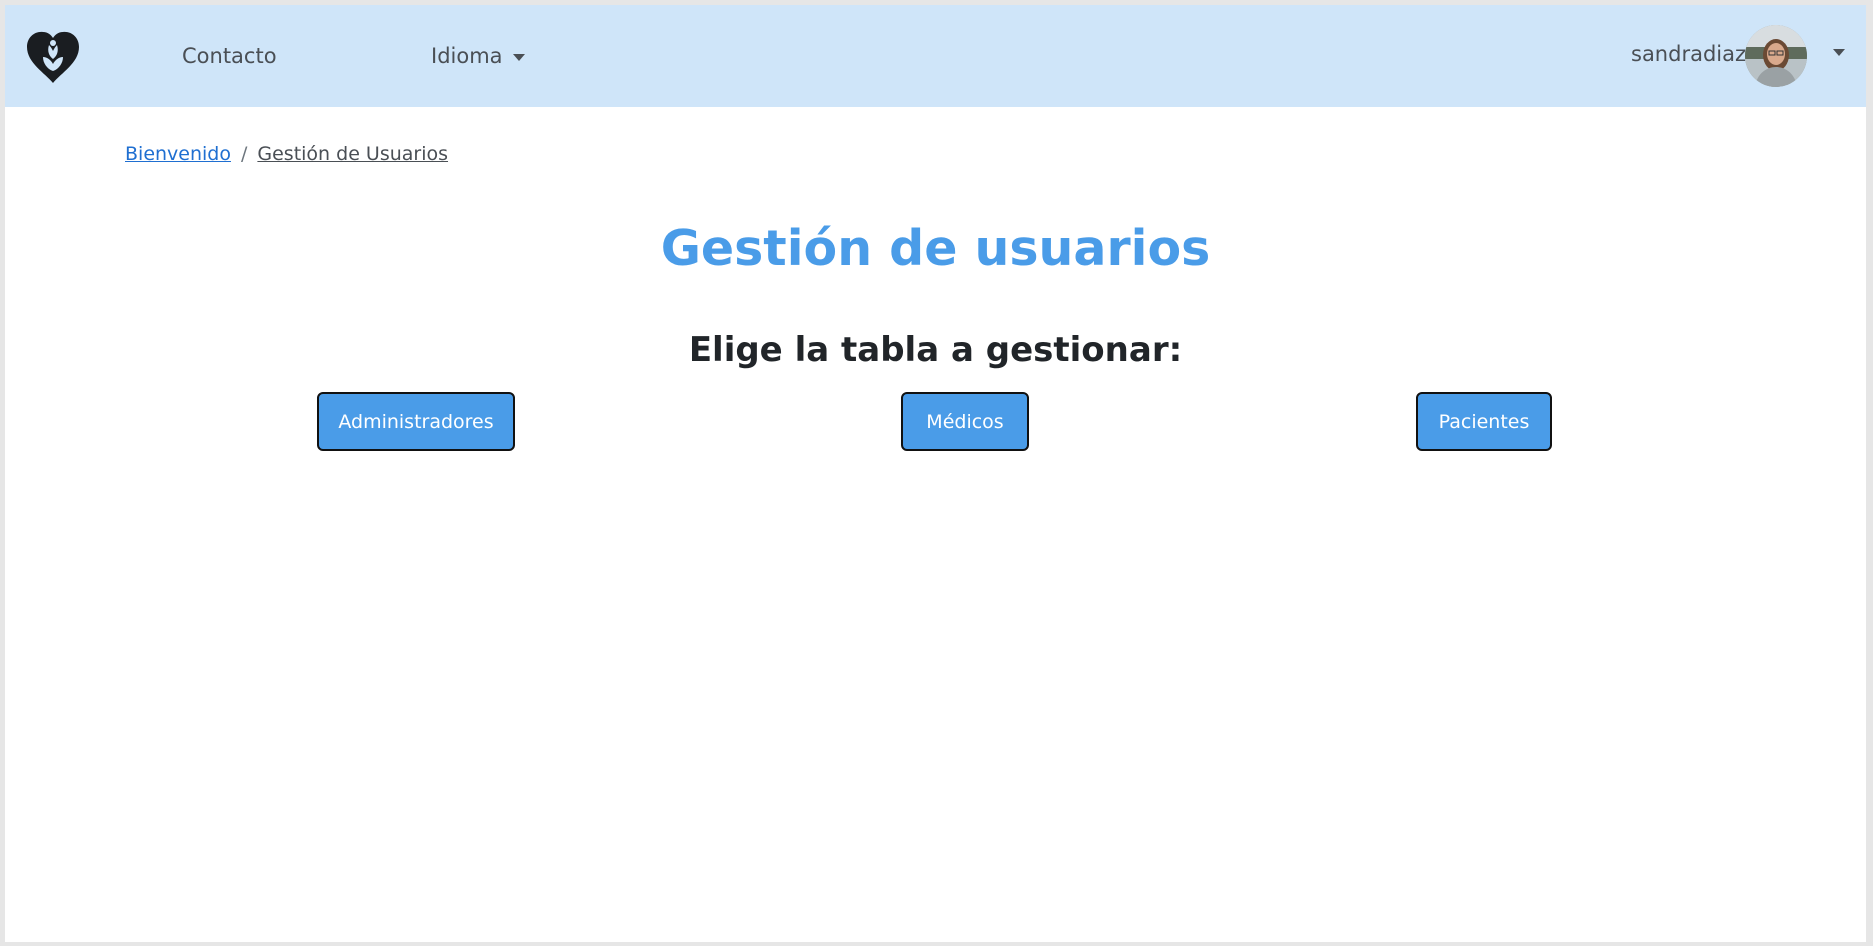 The image size is (1873, 946). What do you see at coordinates (416, 421) in the screenshot?
I see `administradores-button: Administradores` at bounding box center [416, 421].